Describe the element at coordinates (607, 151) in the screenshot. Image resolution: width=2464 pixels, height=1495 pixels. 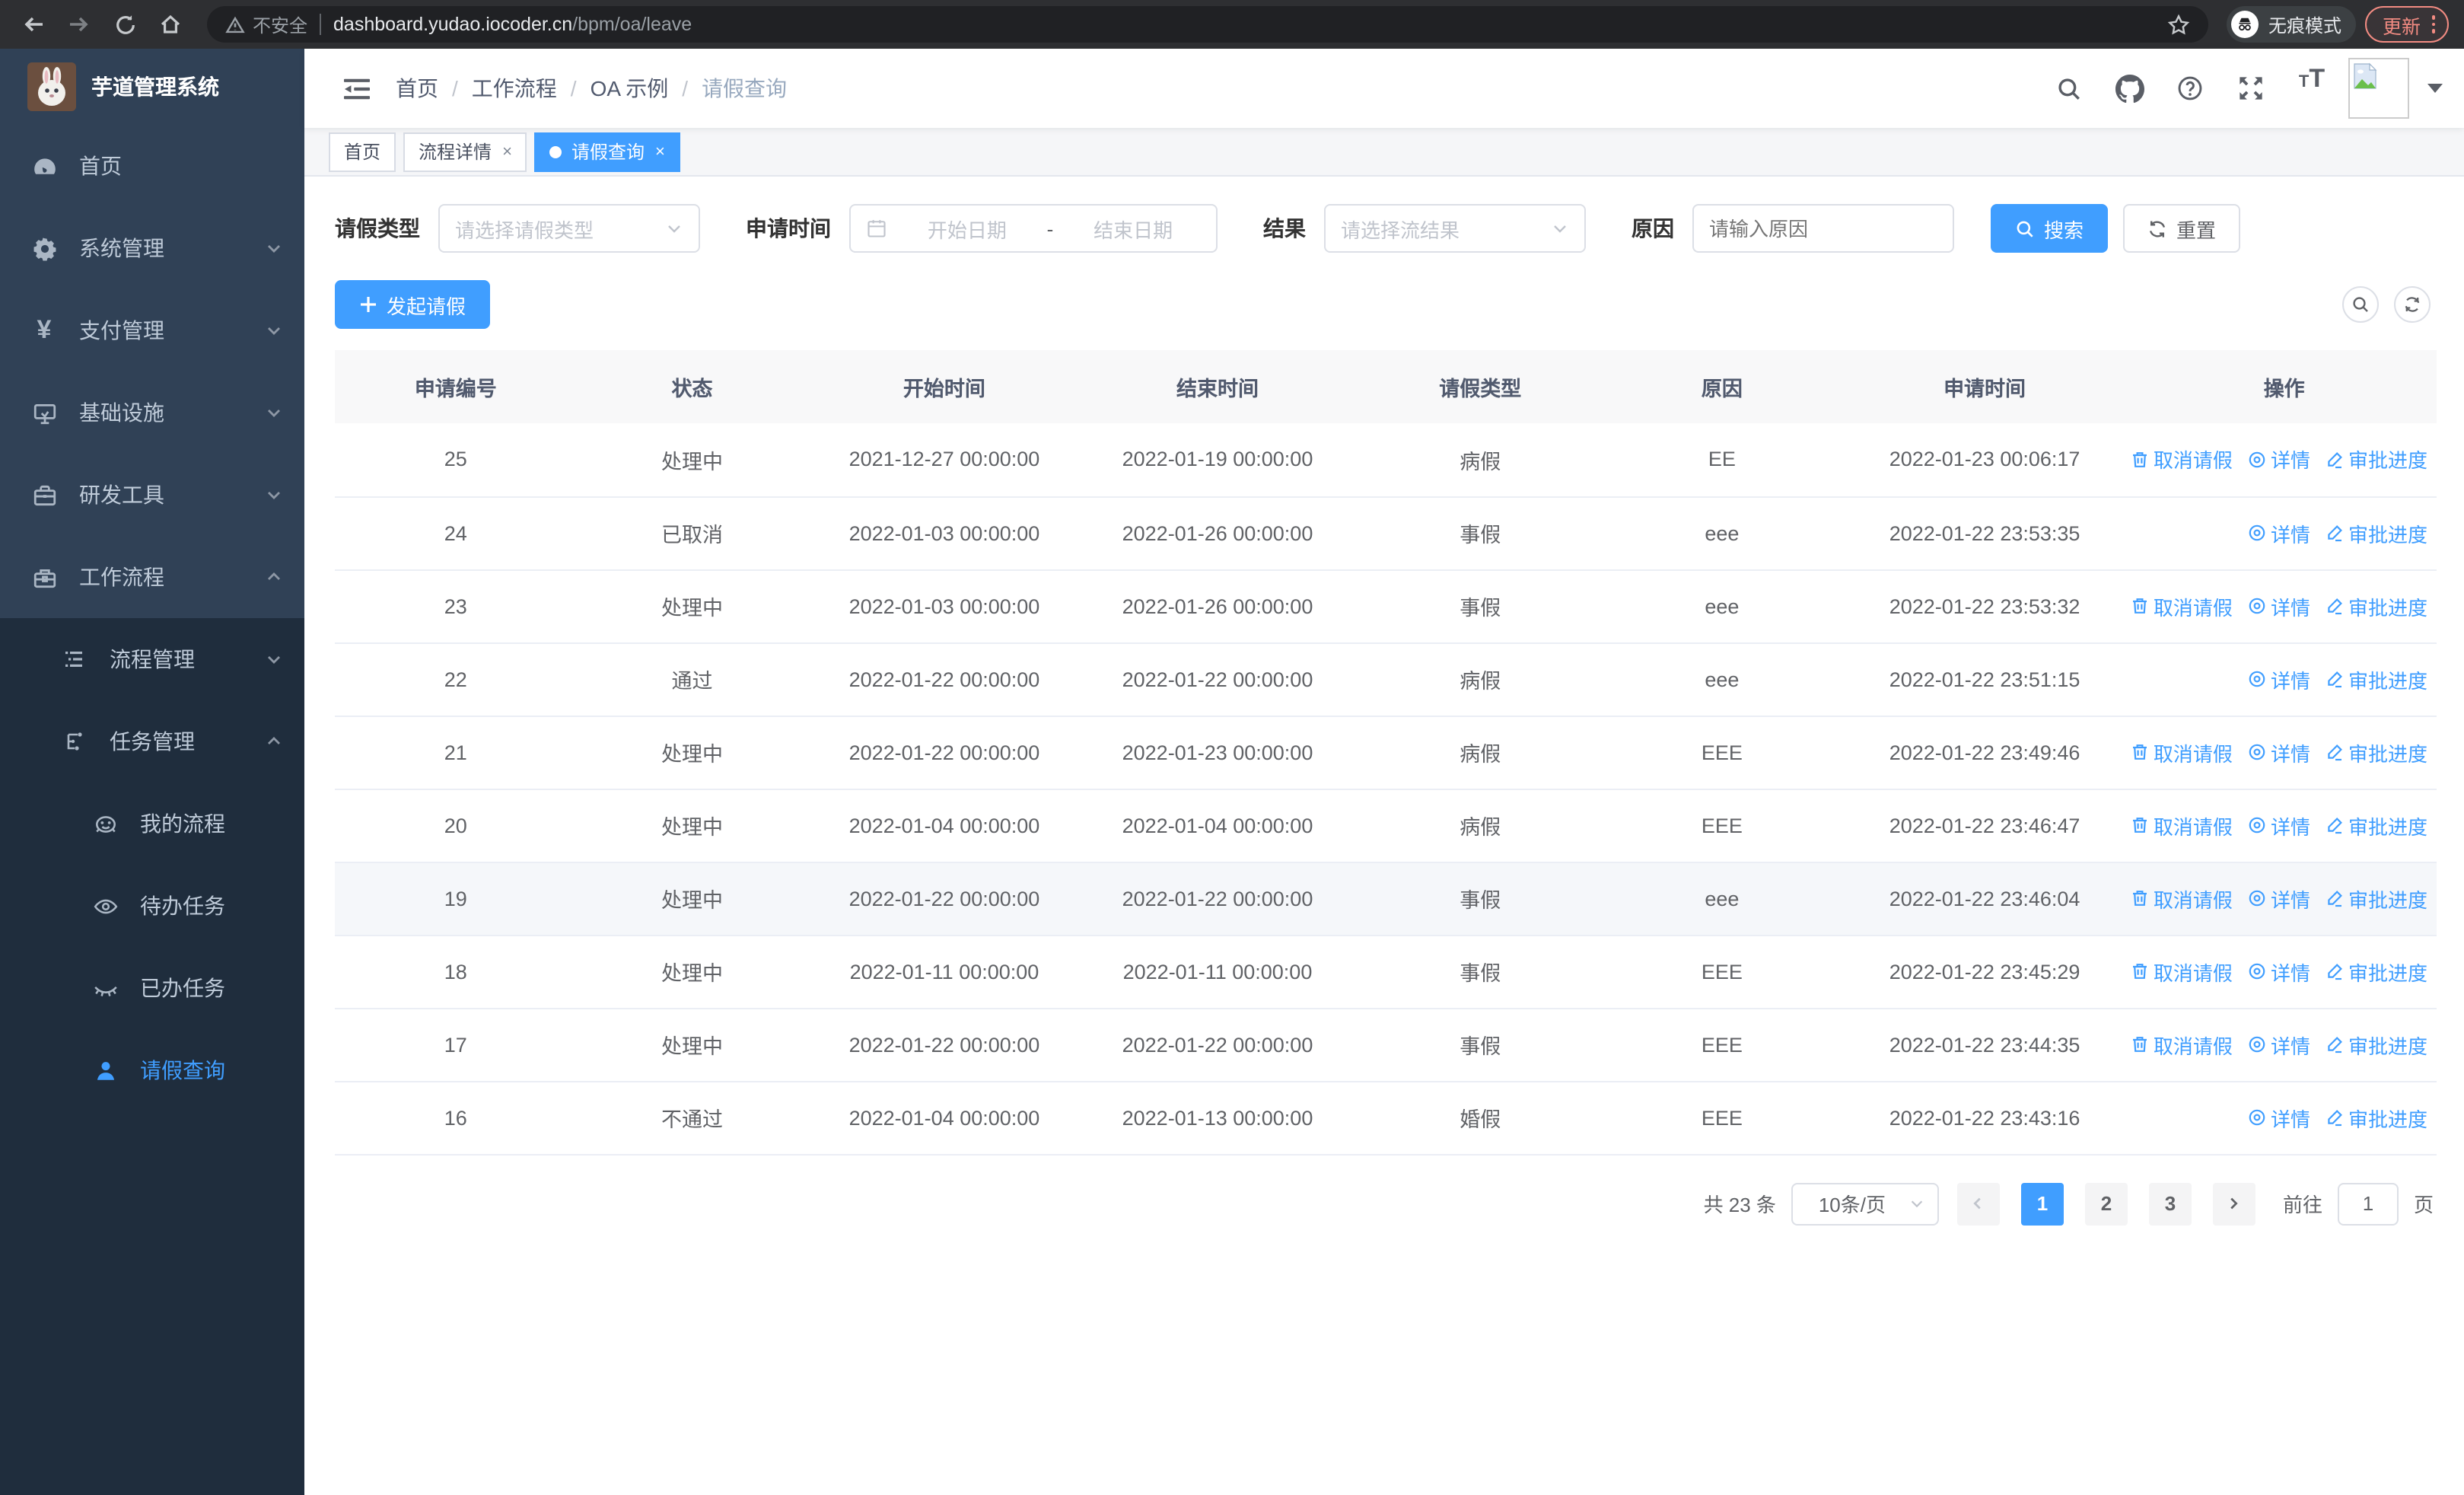
I see `tag-leave-query: 请假查询 ×` at that location.